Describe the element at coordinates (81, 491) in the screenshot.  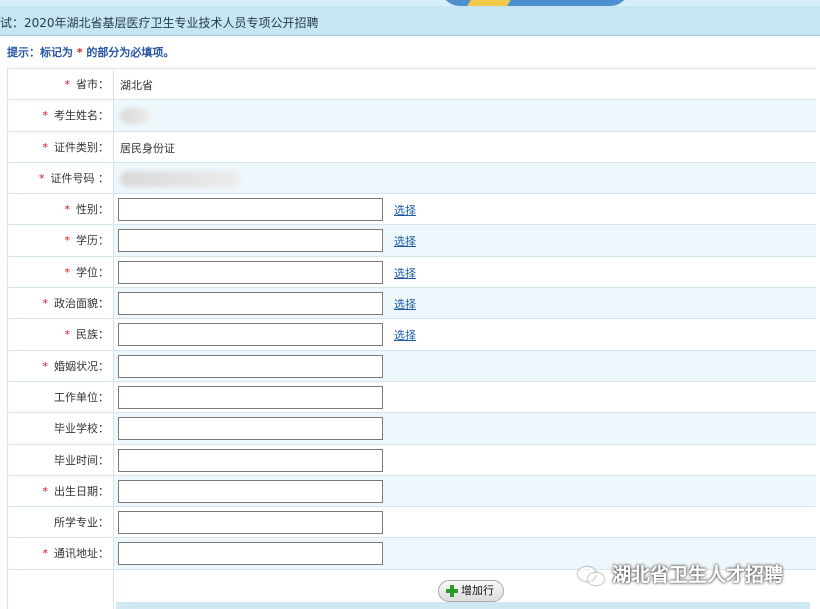
I see `field-label-text: 出生日期：` at that location.